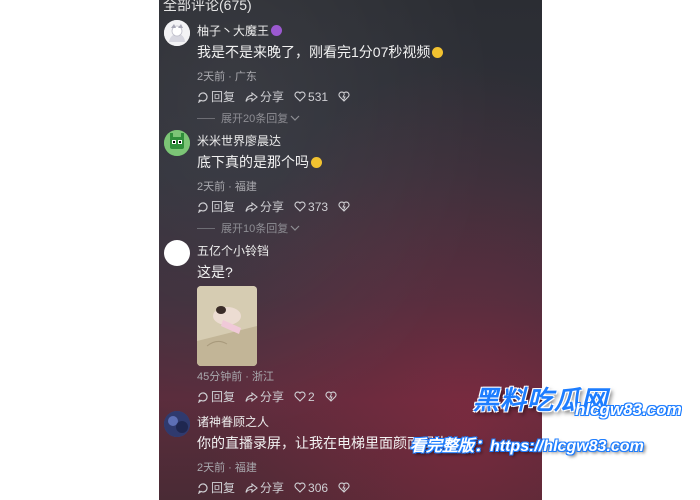 This screenshot has height=500, width=700. Describe the element at coordinates (277, 30) in the screenshot. I see `devil-emoji-icon` at that location.